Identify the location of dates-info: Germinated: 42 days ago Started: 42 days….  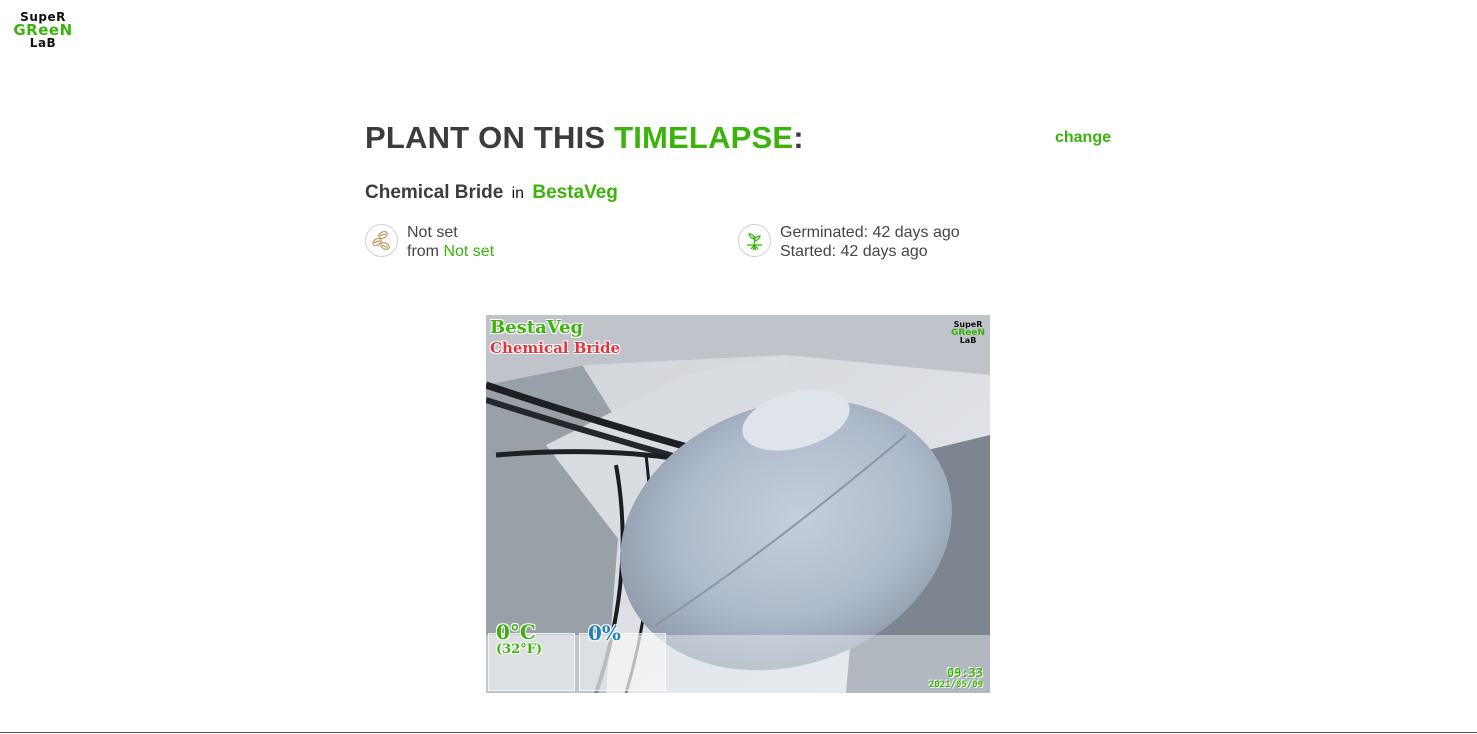
(924, 242).